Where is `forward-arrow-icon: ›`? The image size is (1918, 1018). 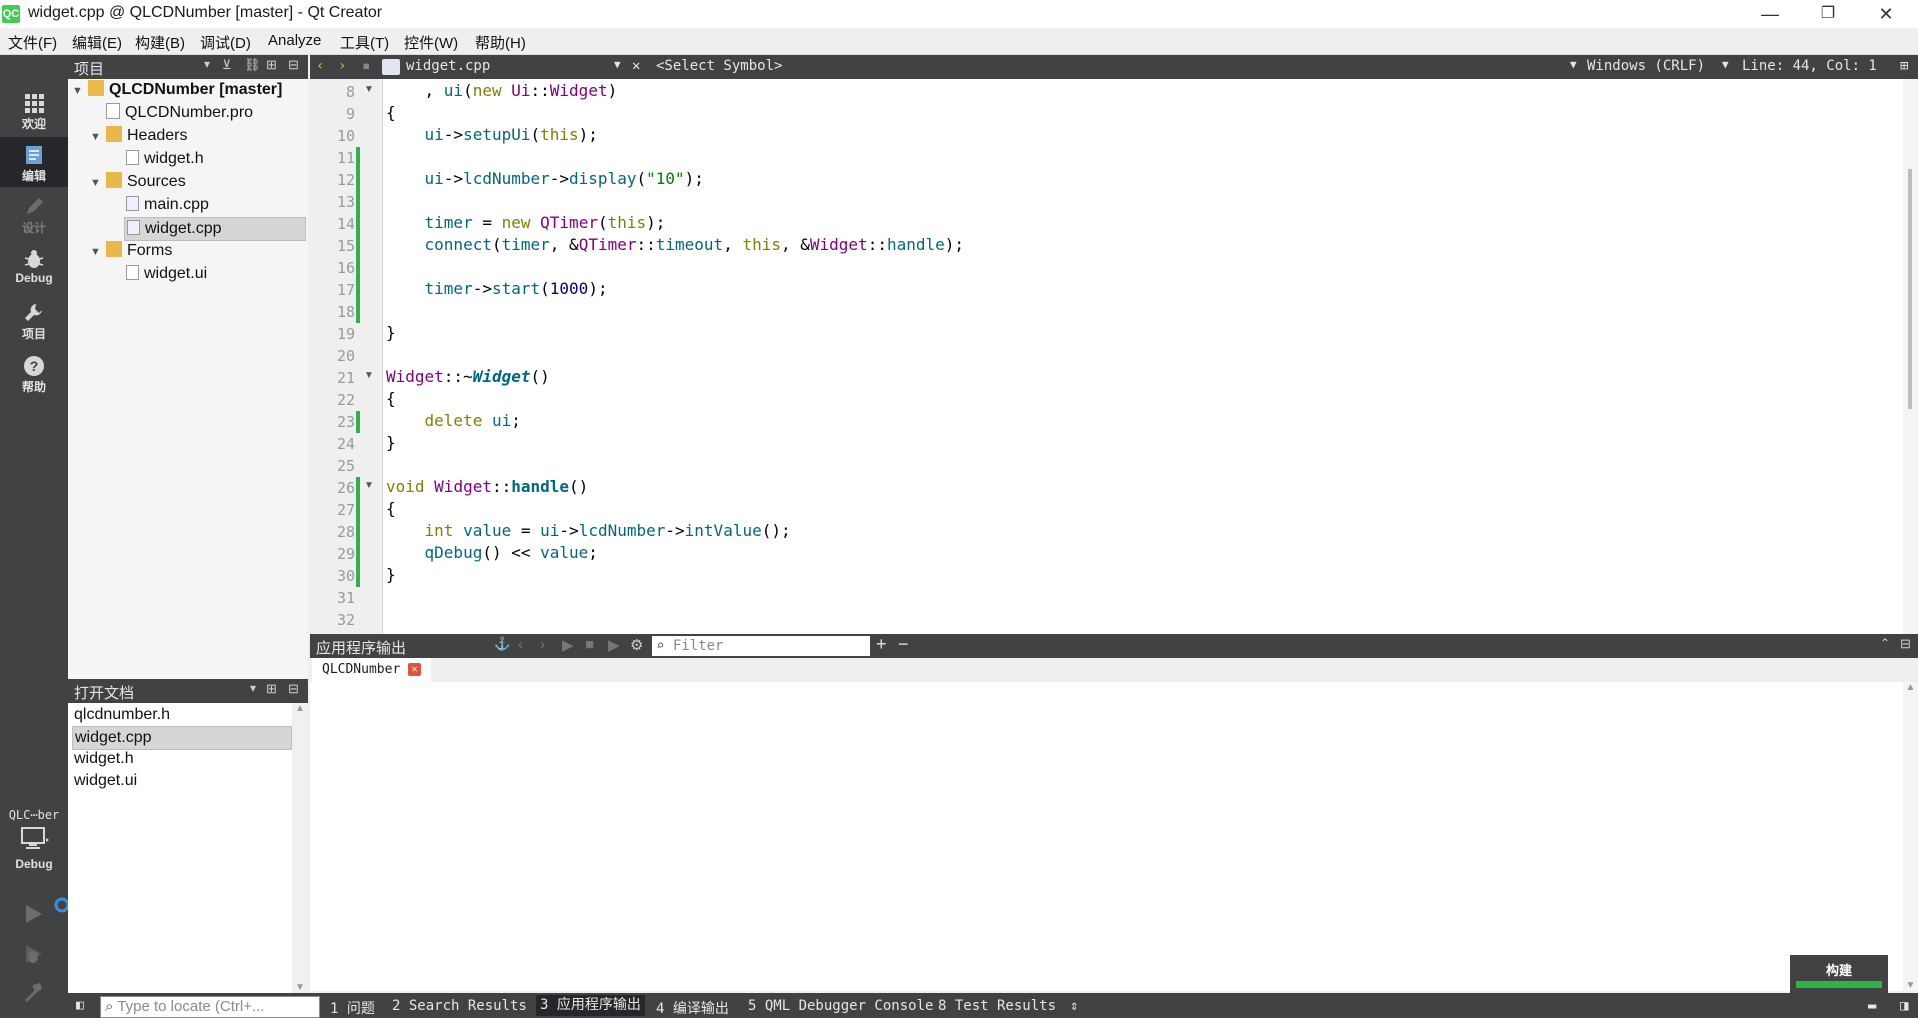 forward-arrow-icon: › is located at coordinates (342, 66).